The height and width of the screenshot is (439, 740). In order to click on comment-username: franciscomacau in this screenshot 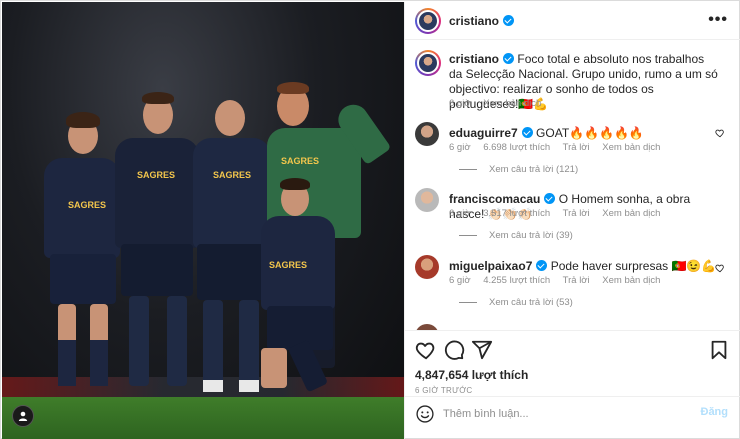, I will do `click(494, 199)`.